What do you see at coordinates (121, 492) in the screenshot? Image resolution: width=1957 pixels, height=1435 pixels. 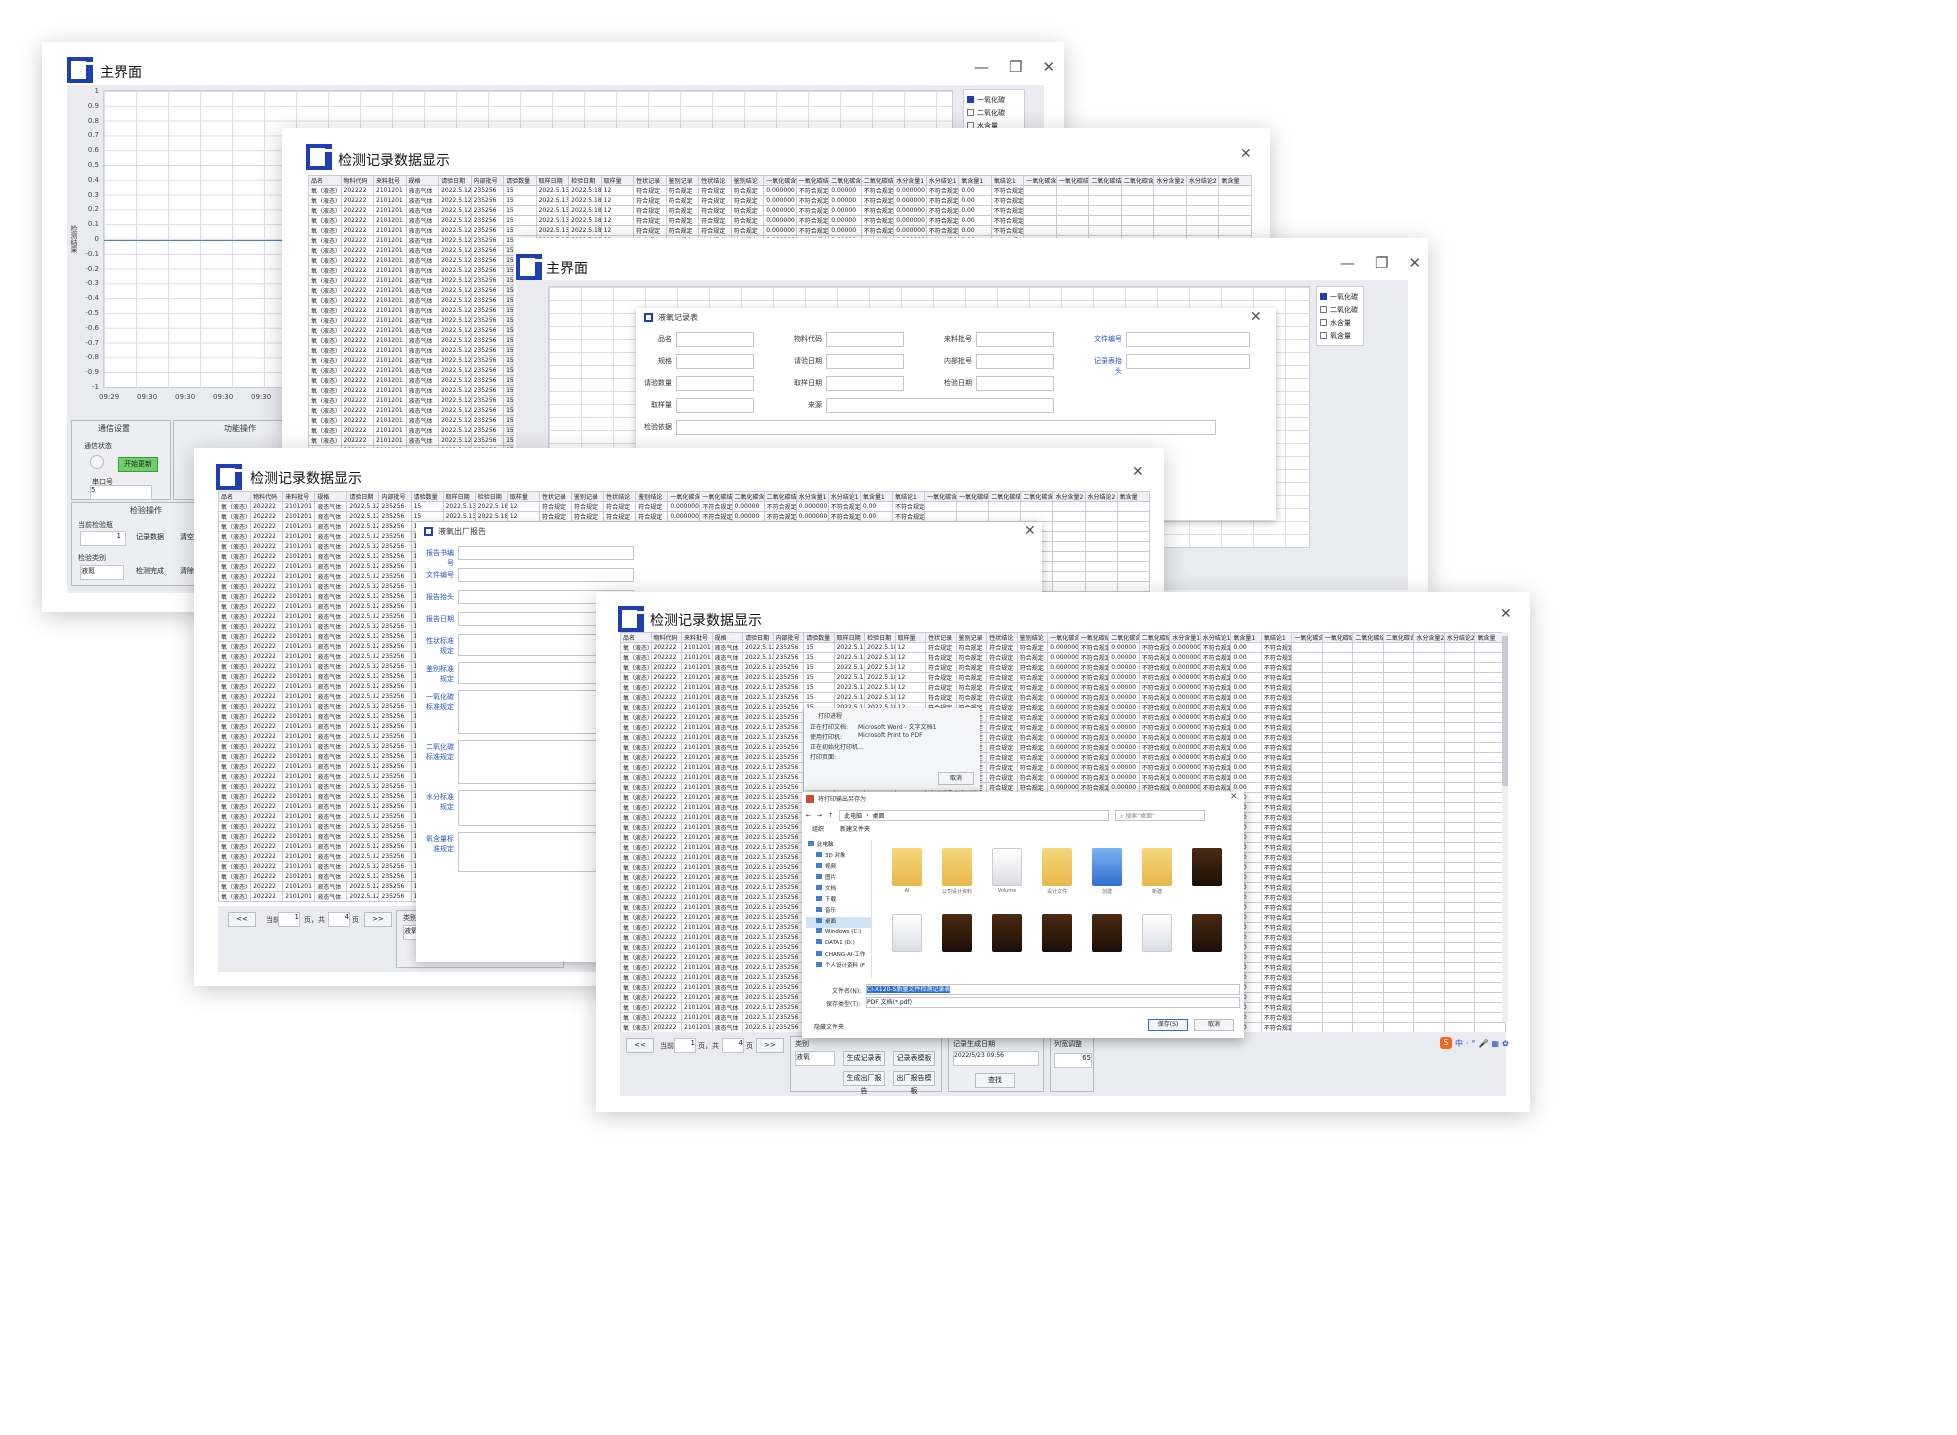 I see `port-select: 5` at bounding box center [121, 492].